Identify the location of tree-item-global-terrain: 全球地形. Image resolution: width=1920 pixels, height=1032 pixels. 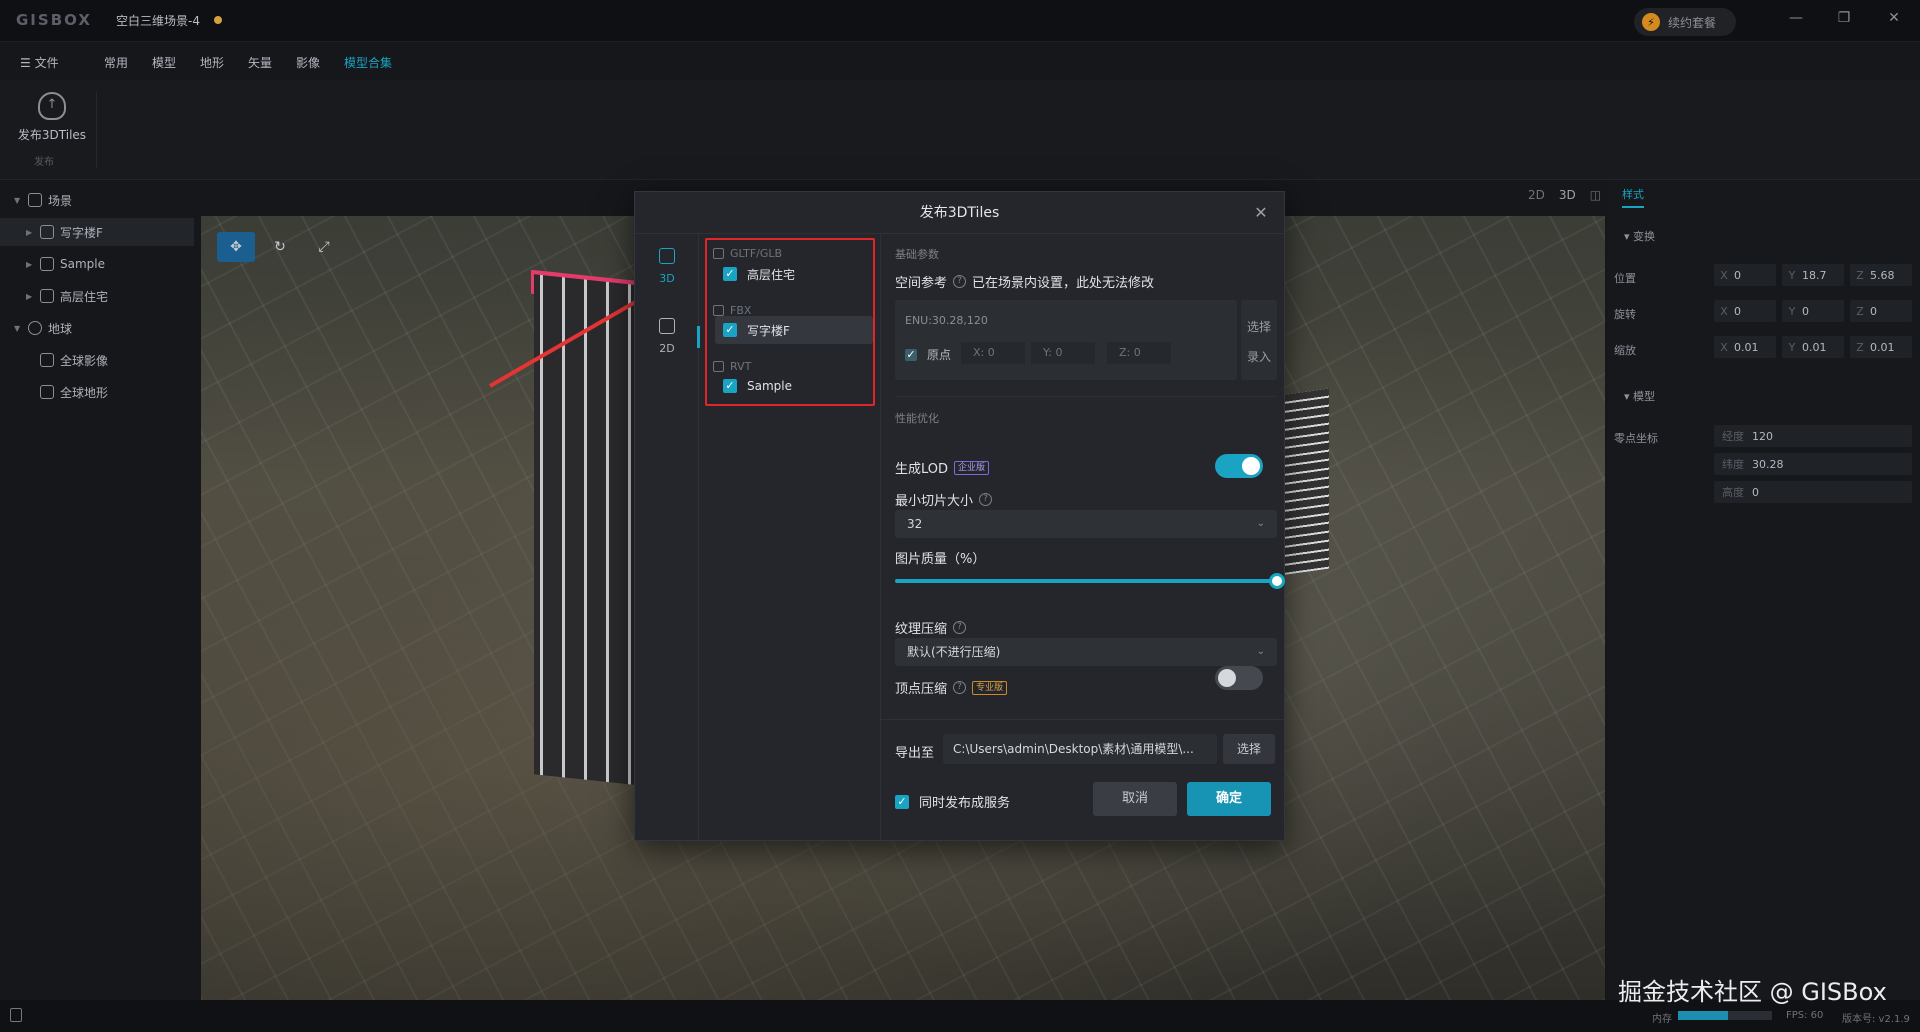
(97, 392).